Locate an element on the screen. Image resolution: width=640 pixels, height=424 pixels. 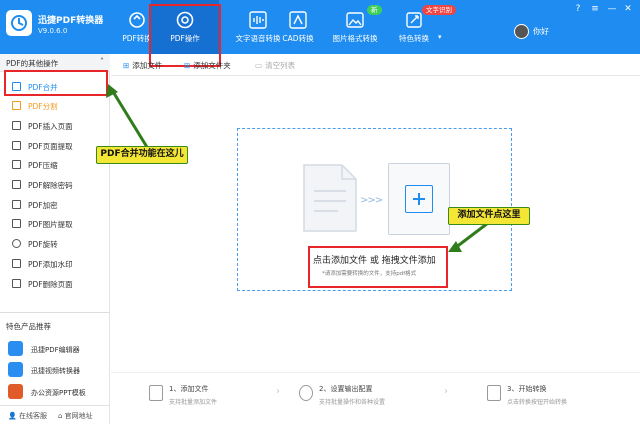
user-name: 你好 is located at coordinates (541, 31).